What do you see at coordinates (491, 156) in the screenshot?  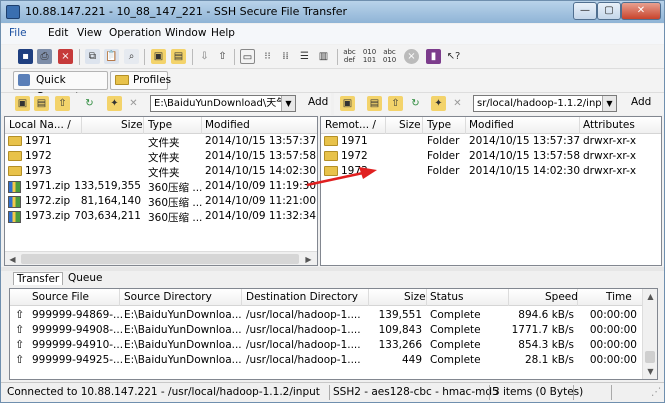 I see `list-item: 1972 Folder 2014/10/15 13:57:58 drwxr-xr-x` at bounding box center [491, 156].